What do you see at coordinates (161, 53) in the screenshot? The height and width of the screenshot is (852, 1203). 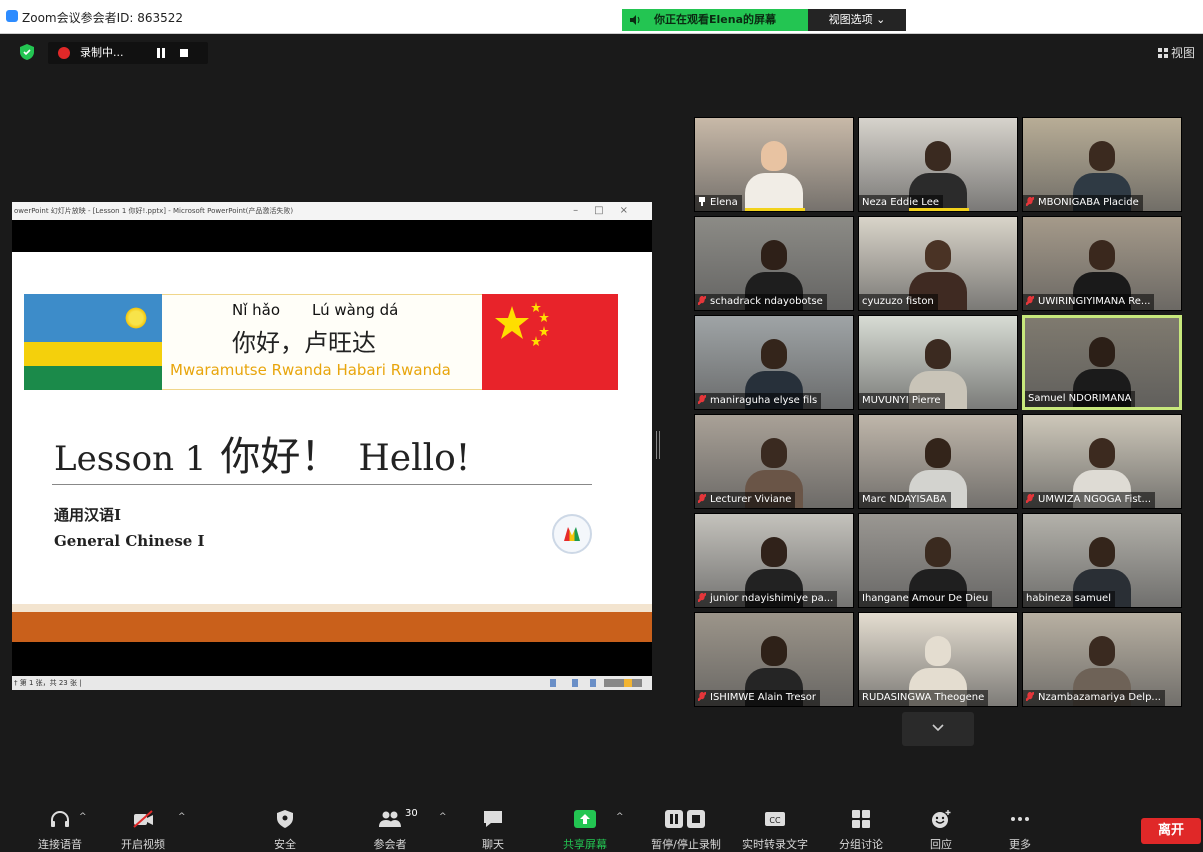 I see `pause-recording-icon` at bounding box center [161, 53].